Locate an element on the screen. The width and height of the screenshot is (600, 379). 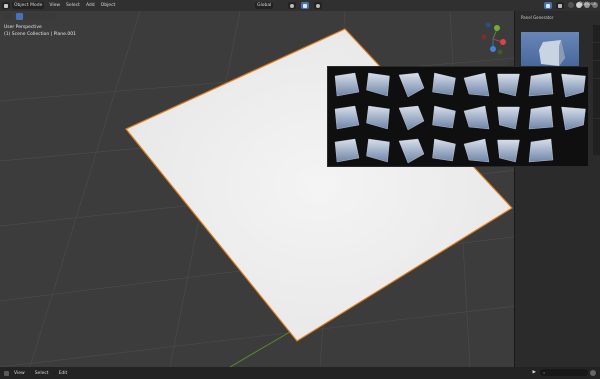
sidebar-tab-photographer is located at coordinates (596, 99).